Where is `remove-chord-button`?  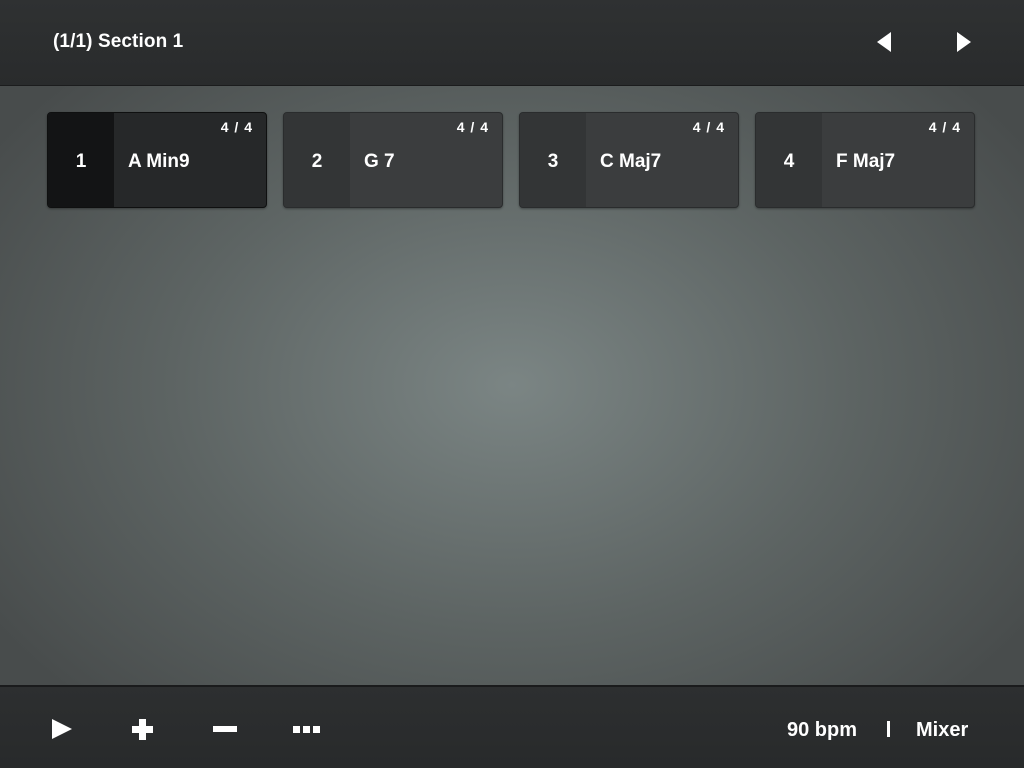
remove-chord-button is located at coordinates (225, 729).